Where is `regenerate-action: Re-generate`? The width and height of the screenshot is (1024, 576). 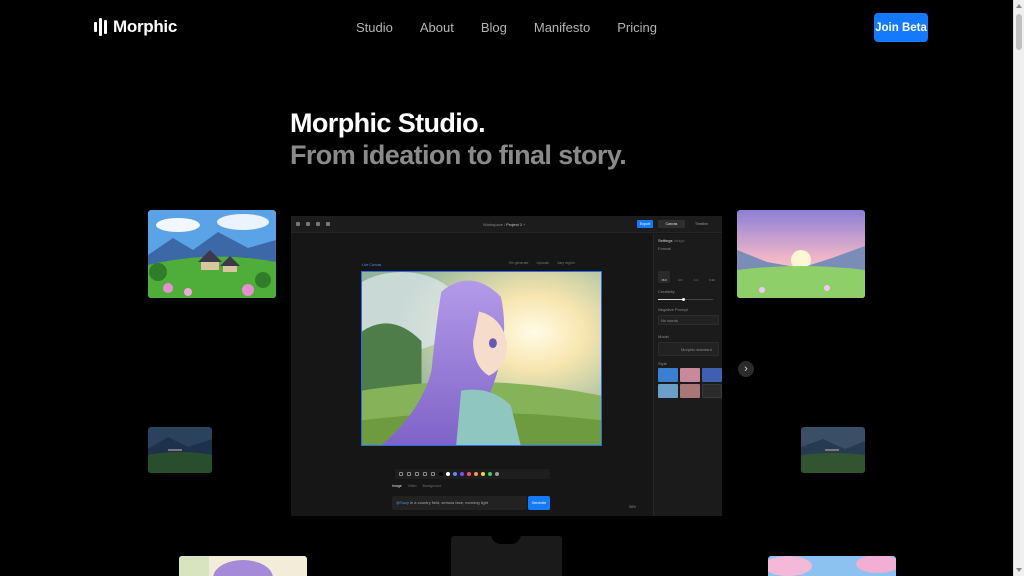
regenerate-action: Re-generate is located at coordinates (518, 263).